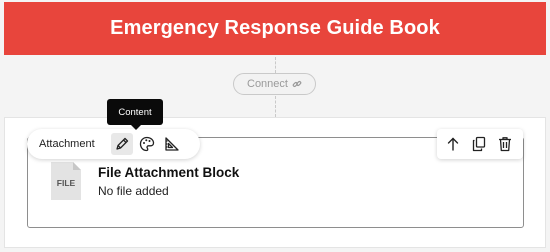  I want to click on copy-icon, so click(479, 144).